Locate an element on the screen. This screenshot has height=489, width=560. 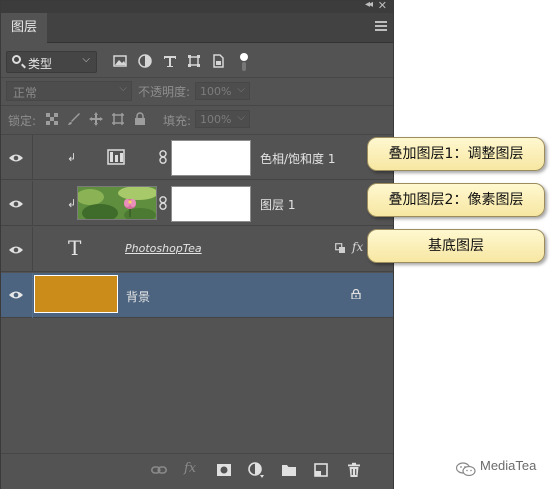
layer-row-layer-1: ↲ 图层 1 is located at coordinates (197, 203).